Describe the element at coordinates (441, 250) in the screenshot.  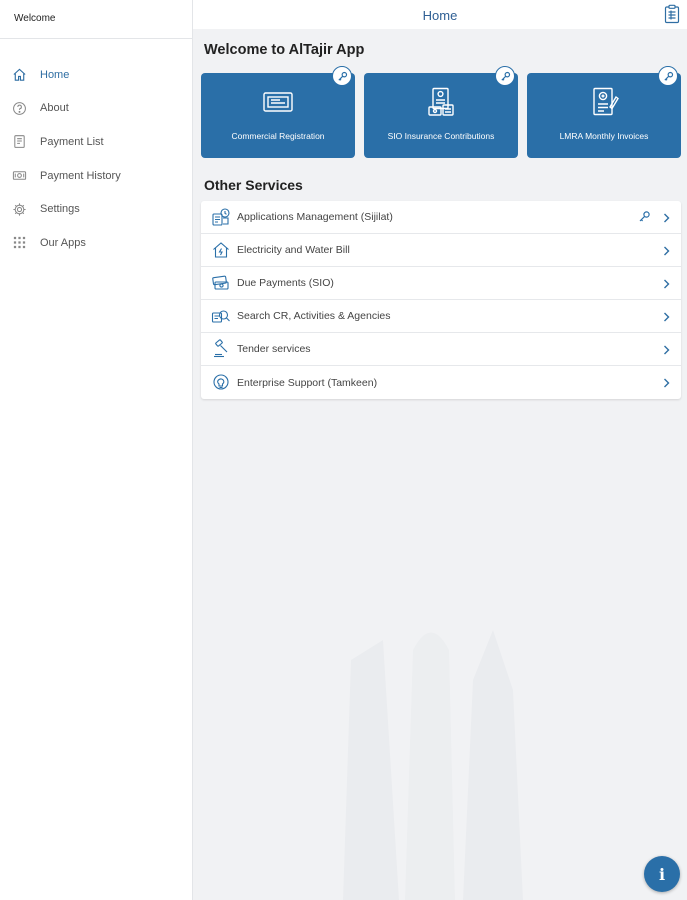
I see `service-electricity-water: Electricity and Water Bill` at that location.